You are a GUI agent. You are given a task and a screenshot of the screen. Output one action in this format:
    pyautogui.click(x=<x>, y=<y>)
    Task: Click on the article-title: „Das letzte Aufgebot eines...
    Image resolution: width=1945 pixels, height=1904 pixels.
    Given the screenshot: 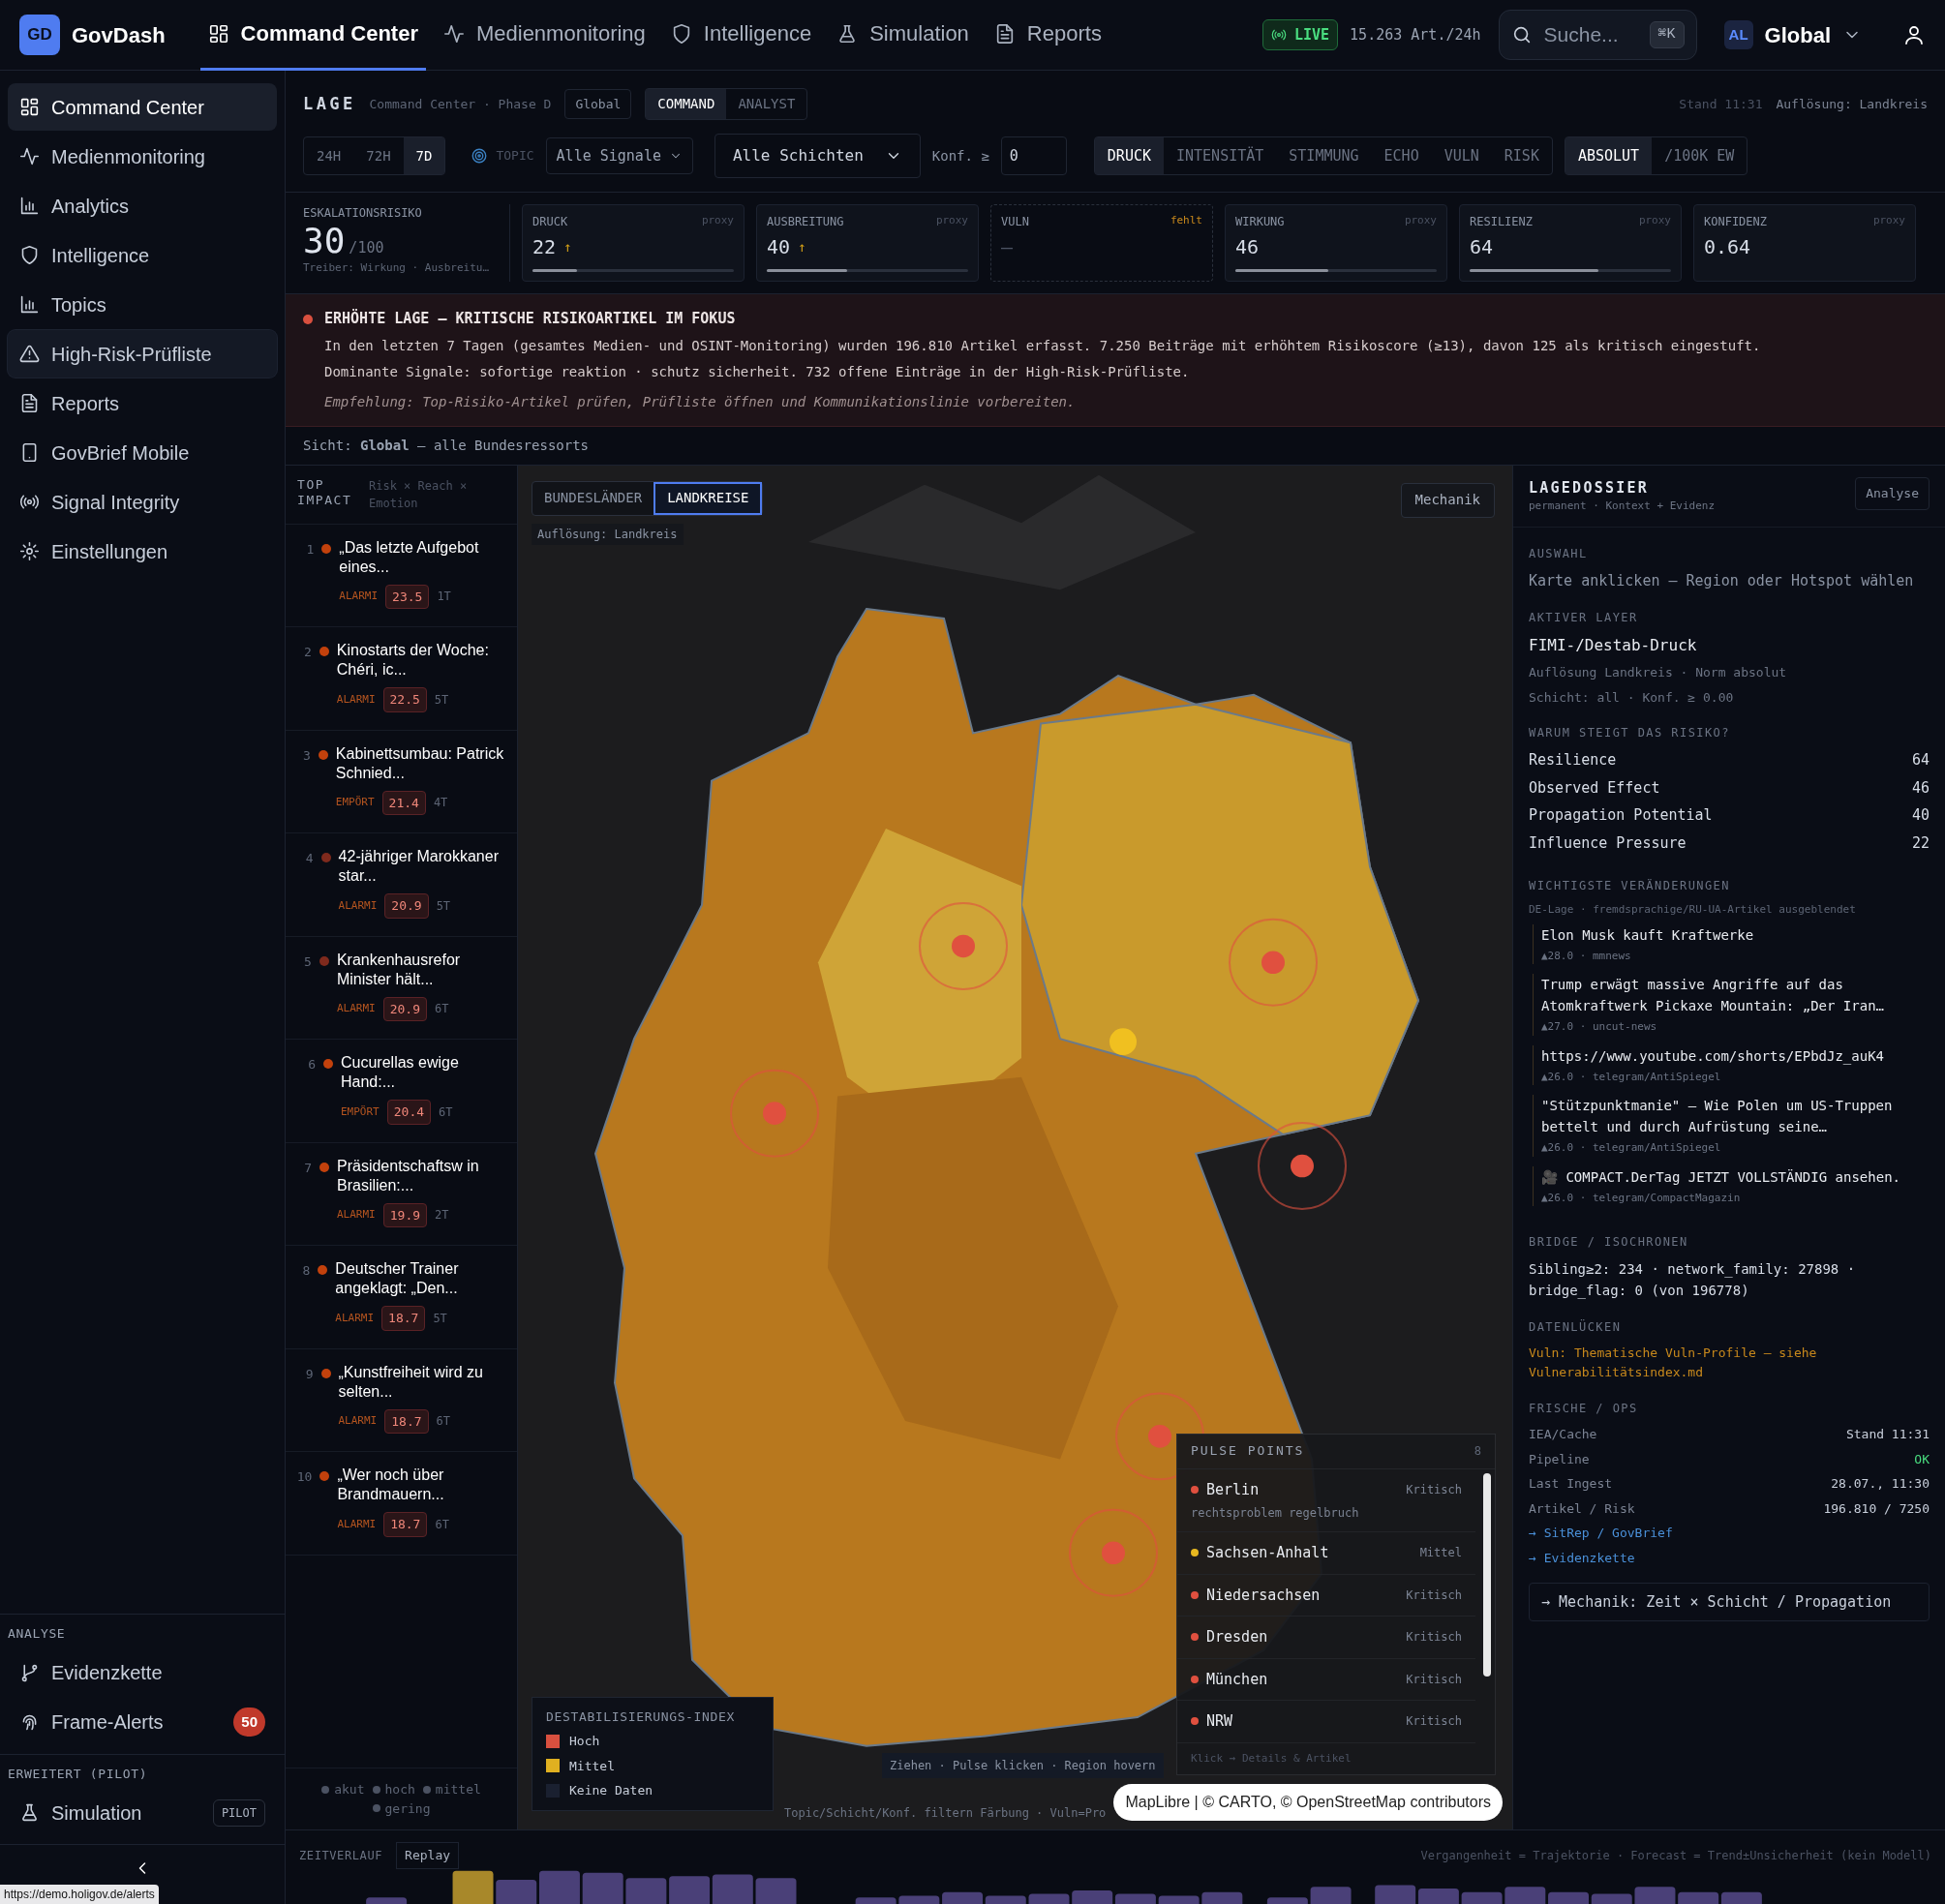 What is the action you would take?
    pyautogui.click(x=409, y=557)
    